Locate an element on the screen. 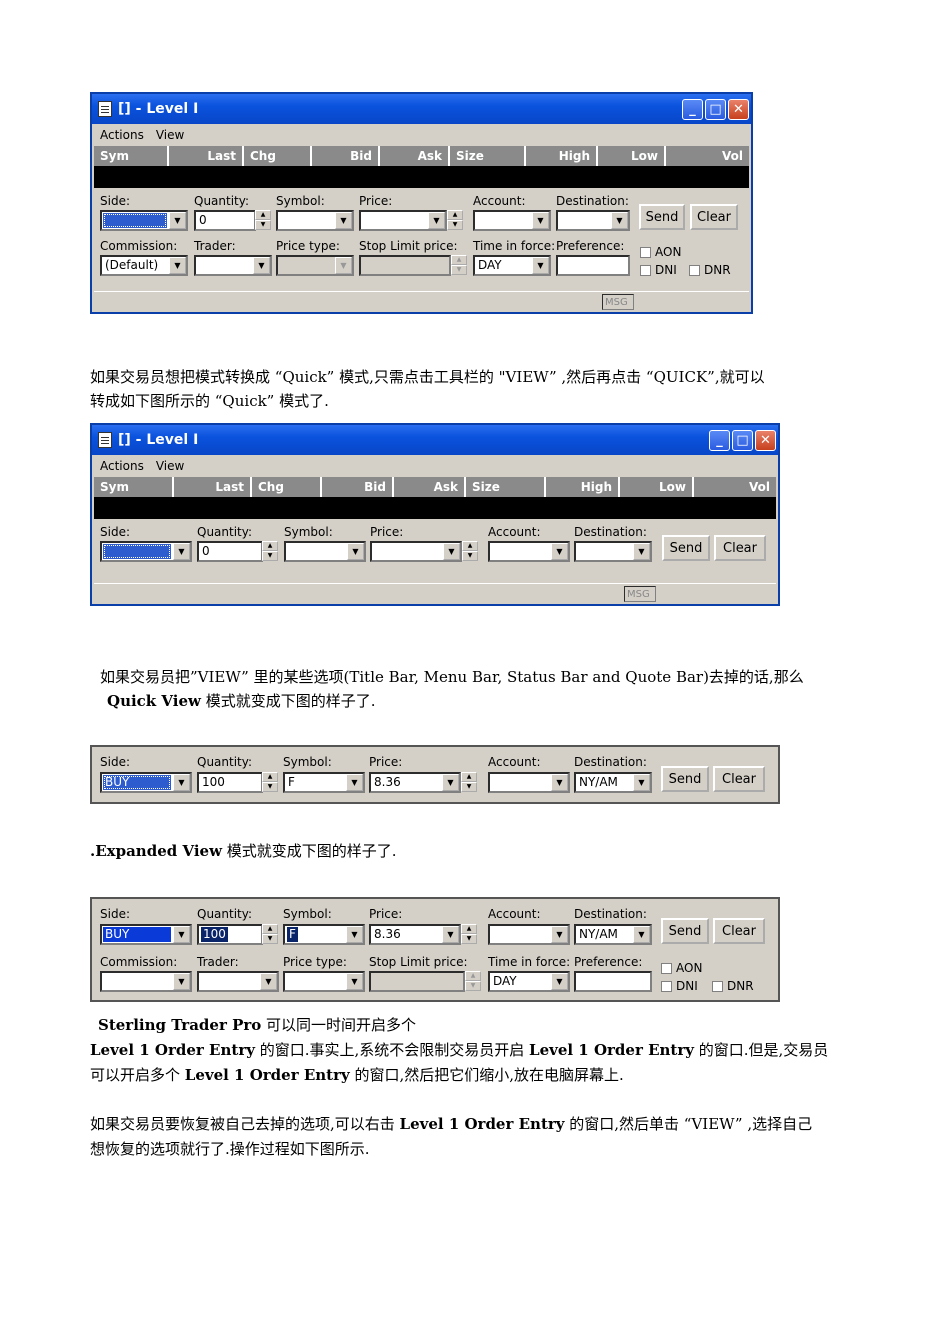  minimize-icon: _ is located at coordinates (692, 109).